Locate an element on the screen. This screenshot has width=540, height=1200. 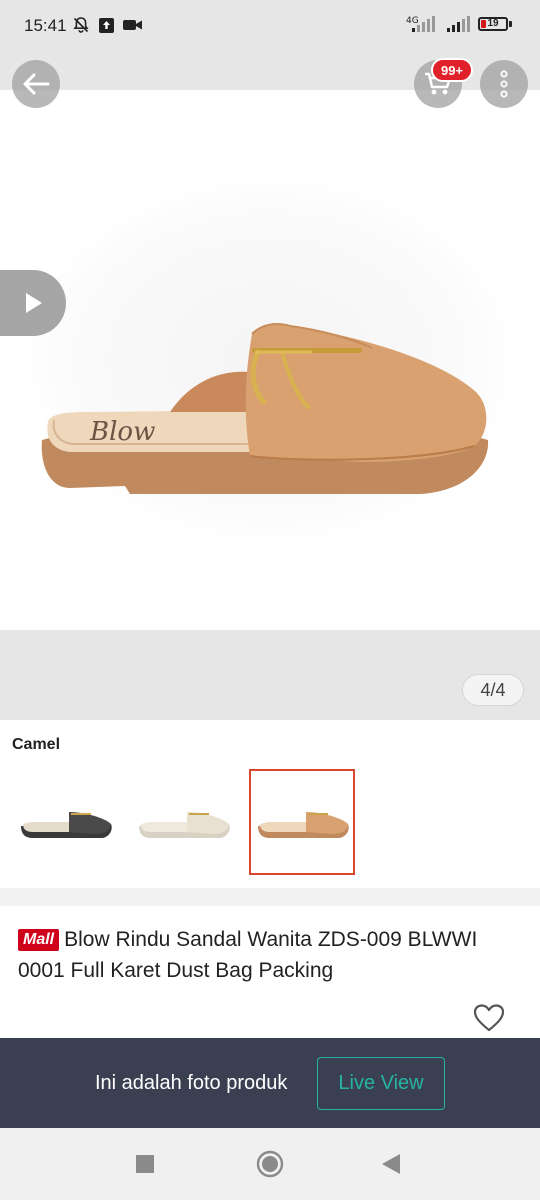
mall-badge: Mall is located at coordinates (39, 940).